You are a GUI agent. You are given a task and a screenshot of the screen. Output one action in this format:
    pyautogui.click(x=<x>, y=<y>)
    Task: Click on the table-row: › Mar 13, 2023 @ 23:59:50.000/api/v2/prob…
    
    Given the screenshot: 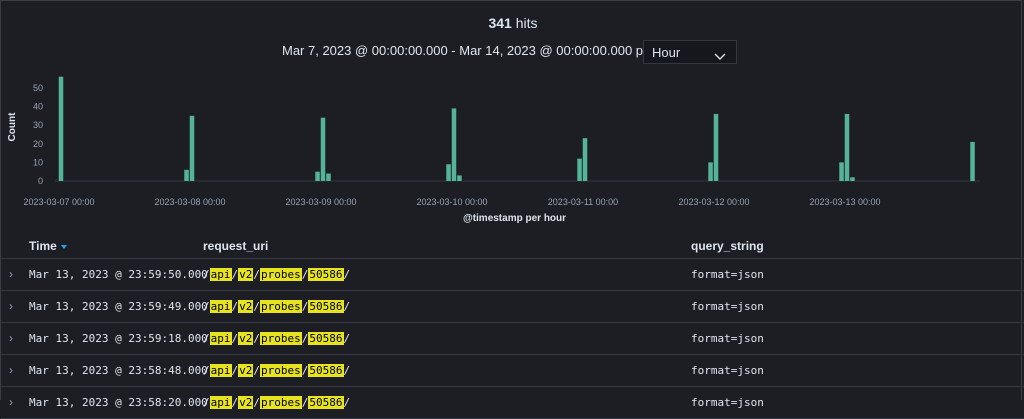 What is the action you would take?
    pyautogui.click(x=512, y=275)
    